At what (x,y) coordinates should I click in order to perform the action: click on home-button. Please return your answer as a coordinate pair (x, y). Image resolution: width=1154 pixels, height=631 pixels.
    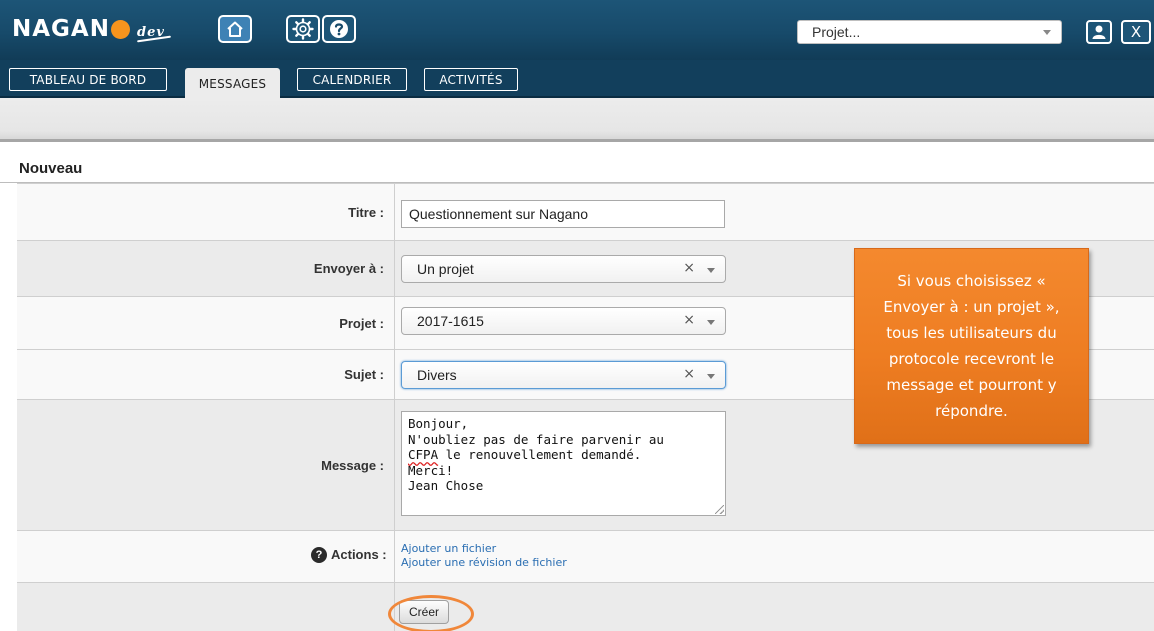
    Looking at the image, I should click on (235, 29).